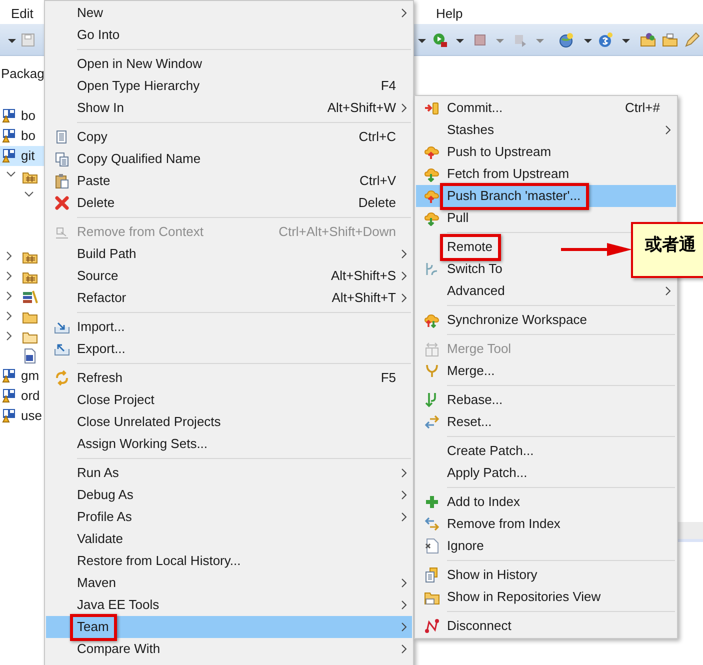 The height and width of the screenshot is (665, 703). I want to click on menu-item: Copy Ctrl+C, so click(229, 137).